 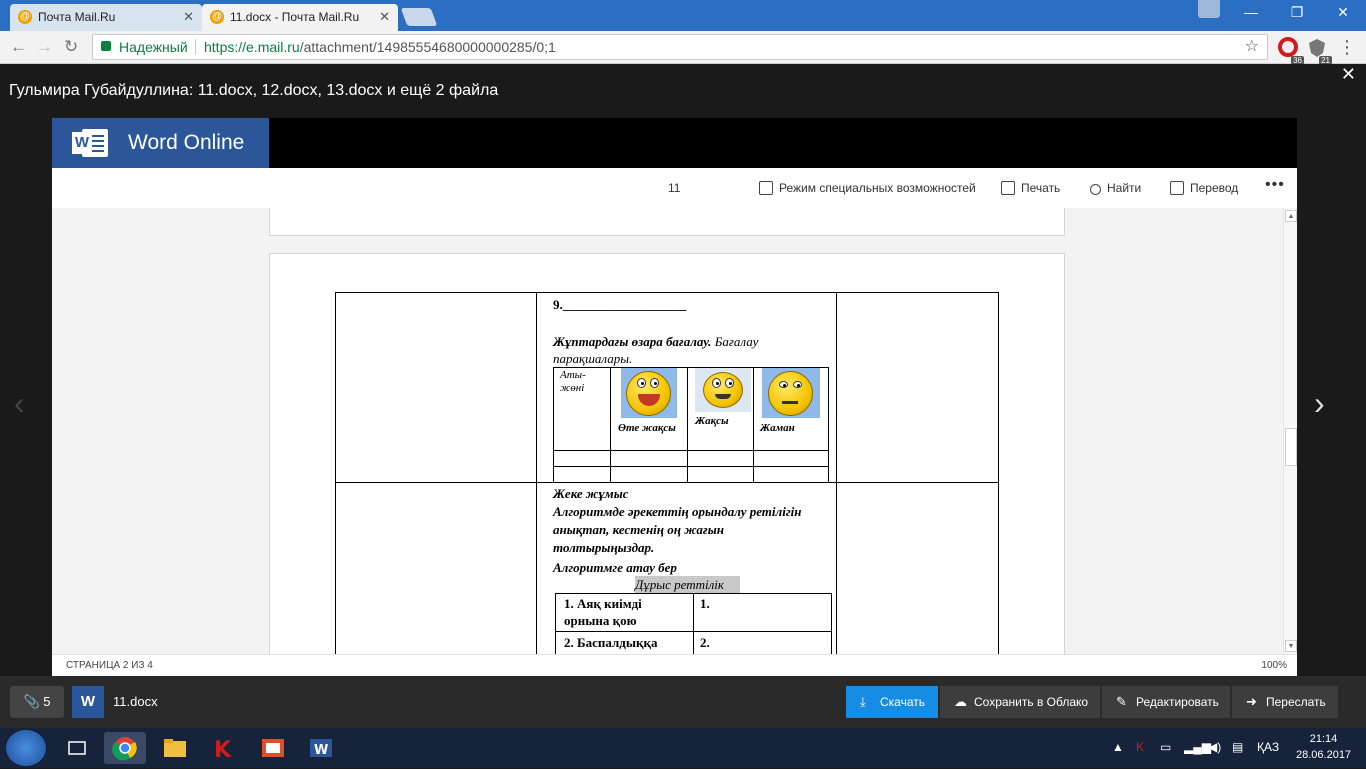 I want to click on opera-extension-icon: 36, so click(x=1291, y=51).